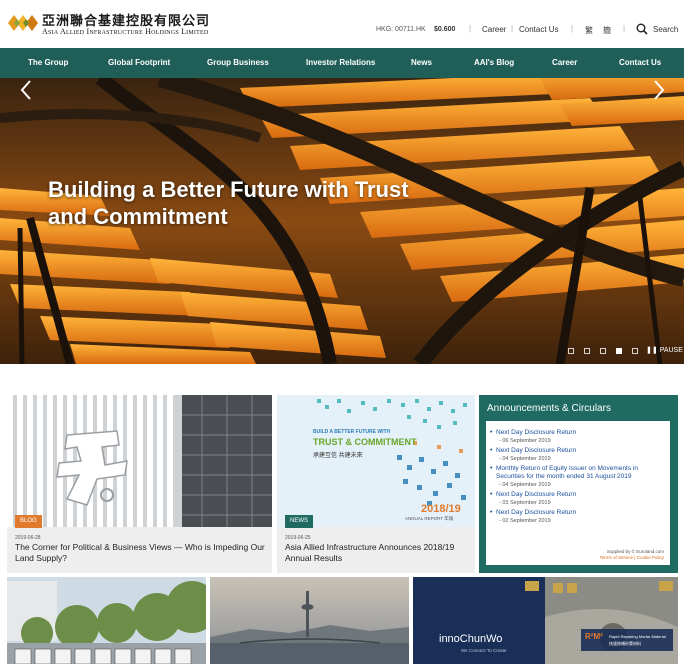  Describe the element at coordinates (637, 636) in the screenshot. I see `r2m2-caption: Rapid Repairing Mortar Material` at that location.